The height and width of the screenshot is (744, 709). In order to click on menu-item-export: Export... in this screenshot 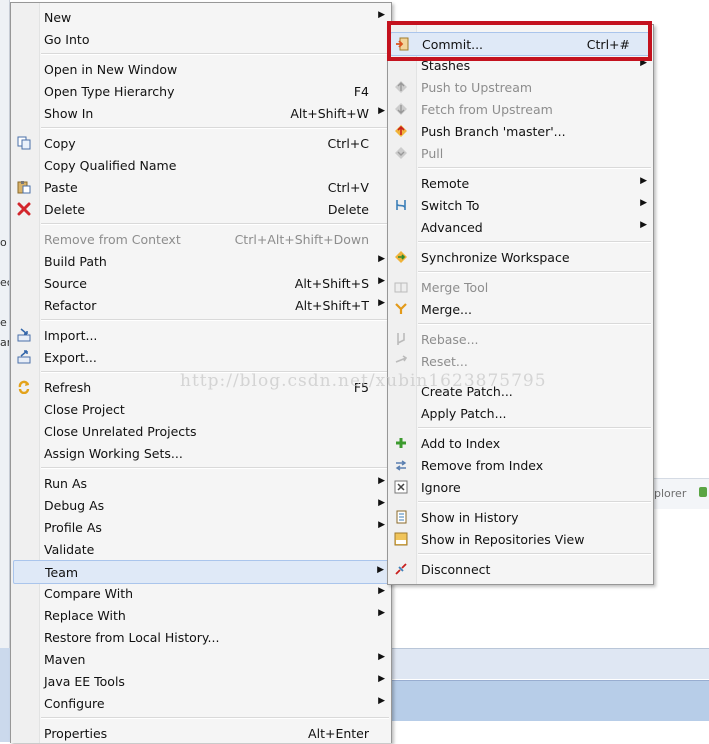, I will do `click(201, 357)`.